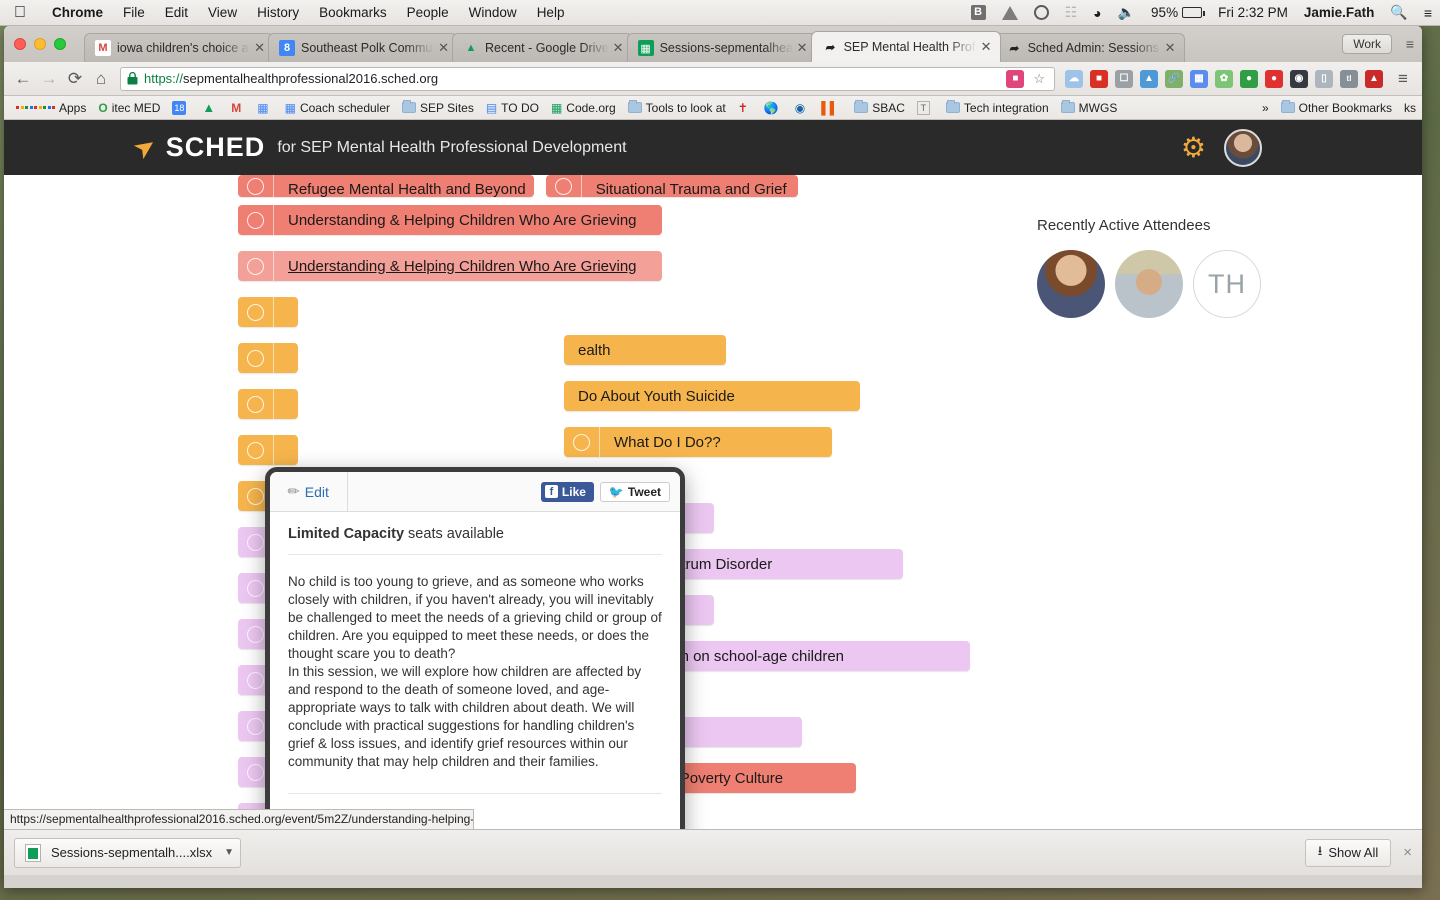  I want to click on window-list-icon: ≡, so click(1410, 44).